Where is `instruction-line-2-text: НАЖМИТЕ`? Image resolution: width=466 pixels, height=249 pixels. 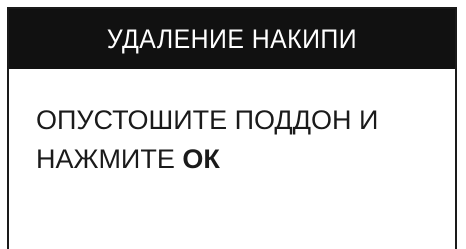 instruction-line-2-text: НАЖМИТЕ is located at coordinates (109, 159).